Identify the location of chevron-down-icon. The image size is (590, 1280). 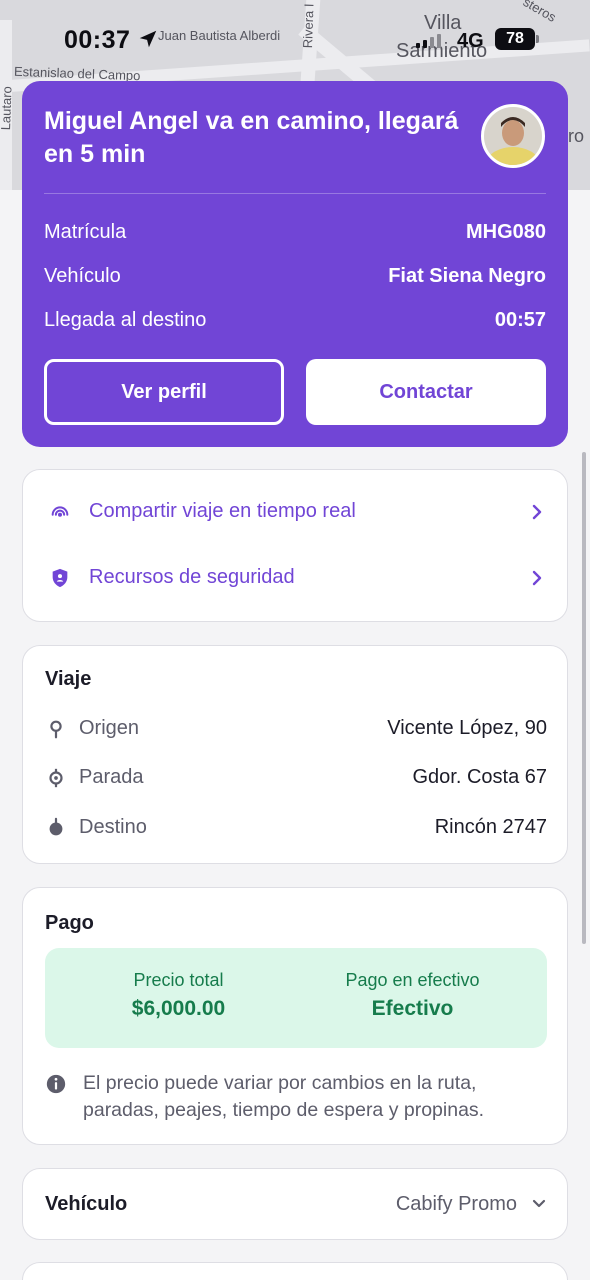
(539, 1203).